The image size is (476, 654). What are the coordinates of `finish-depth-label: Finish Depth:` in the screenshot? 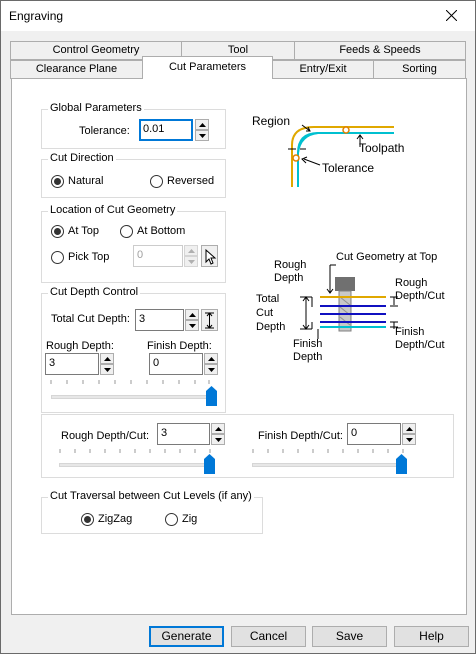 It's located at (179, 346).